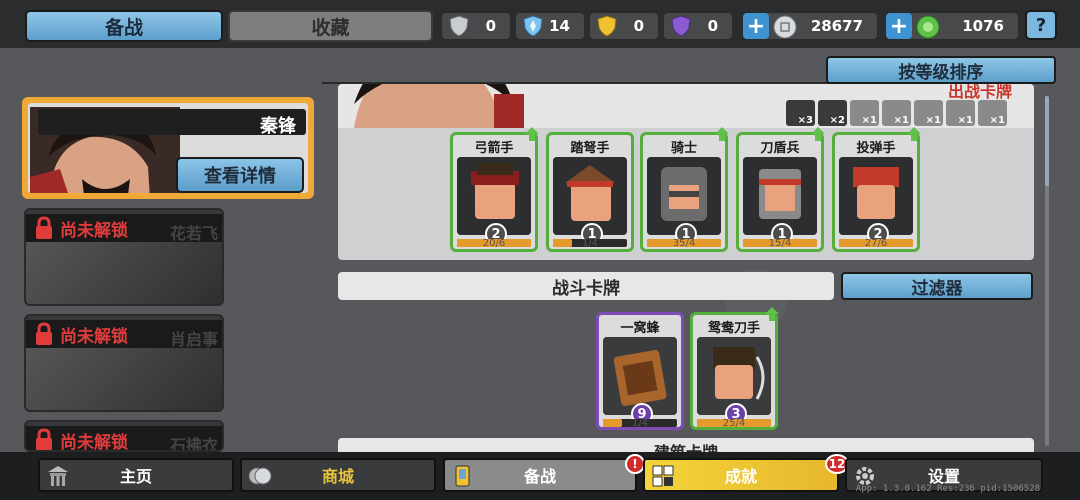 This screenshot has height=500, width=1080. Describe the element at coordinates (684, 189) in the screenshot. I see `unit-card-knight: 骑士 1 35/4` at that location.